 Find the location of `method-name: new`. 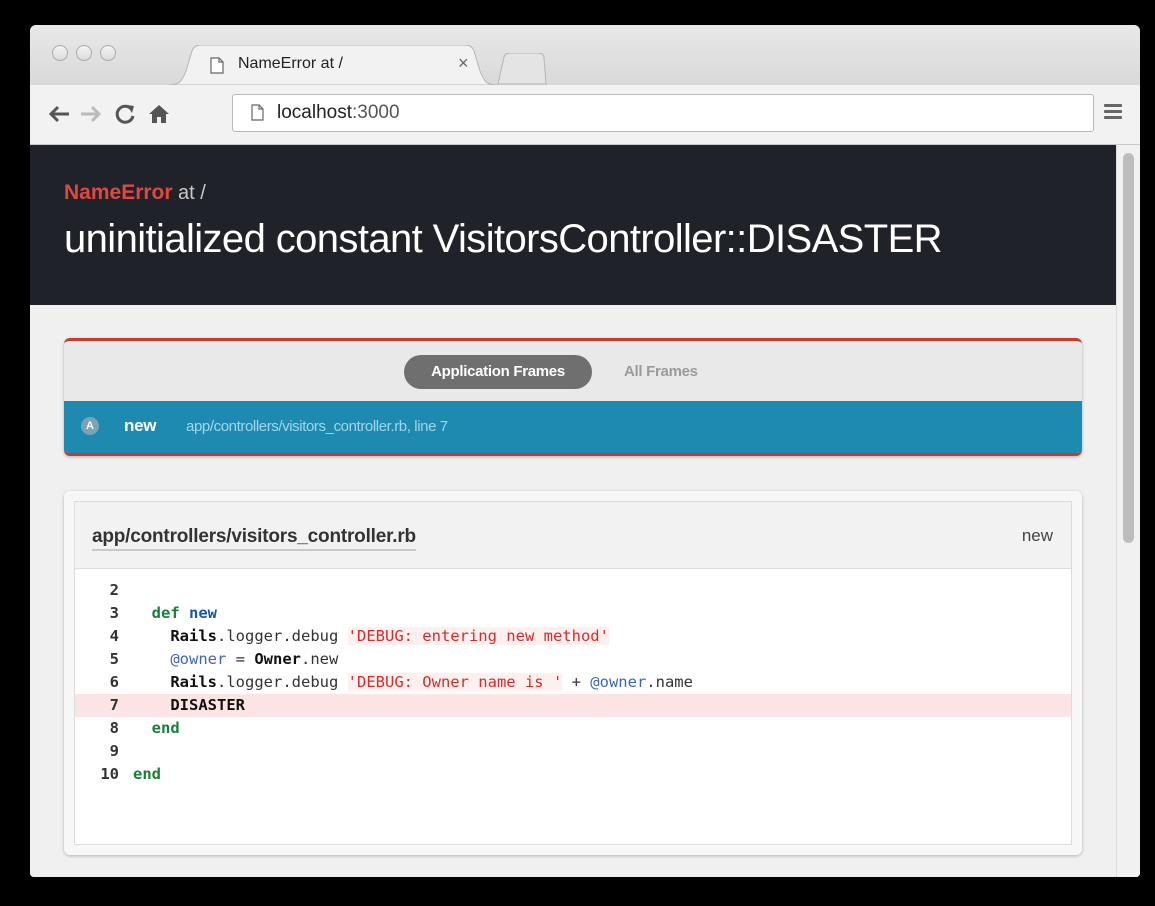

method-name: new is located at coordinates (203, 613).